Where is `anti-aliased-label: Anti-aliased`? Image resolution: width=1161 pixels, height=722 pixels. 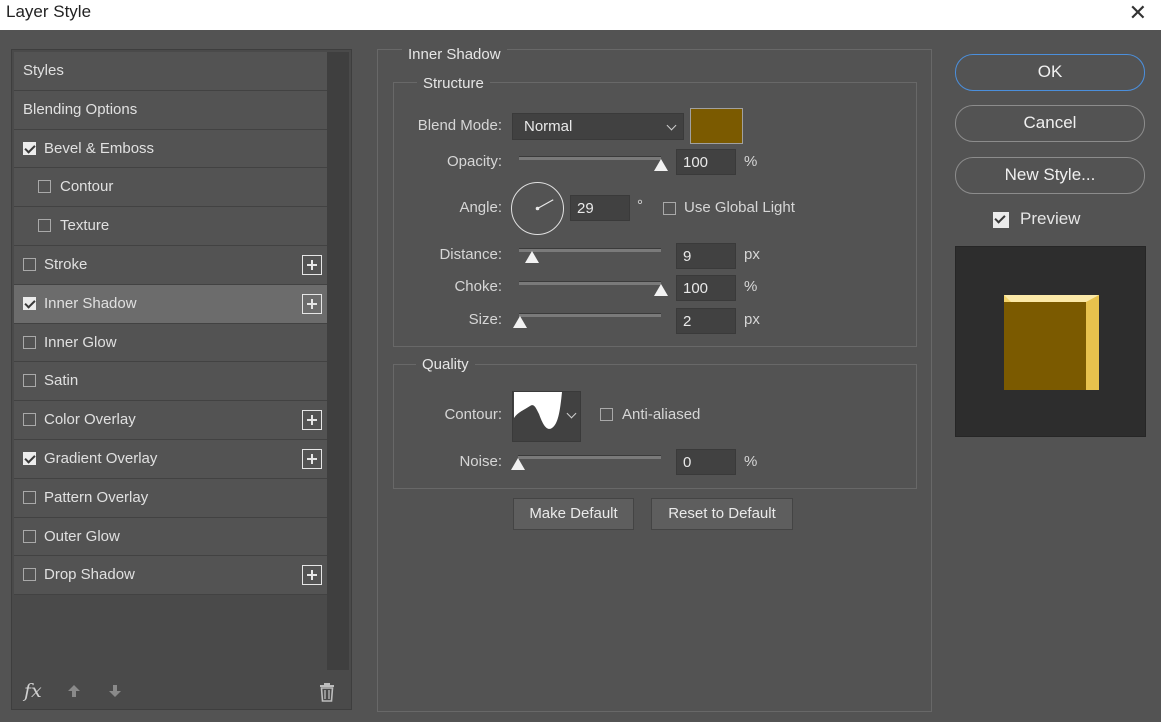
anti-aliased-label: Anti-aliased is located at coordinates (661, 414).